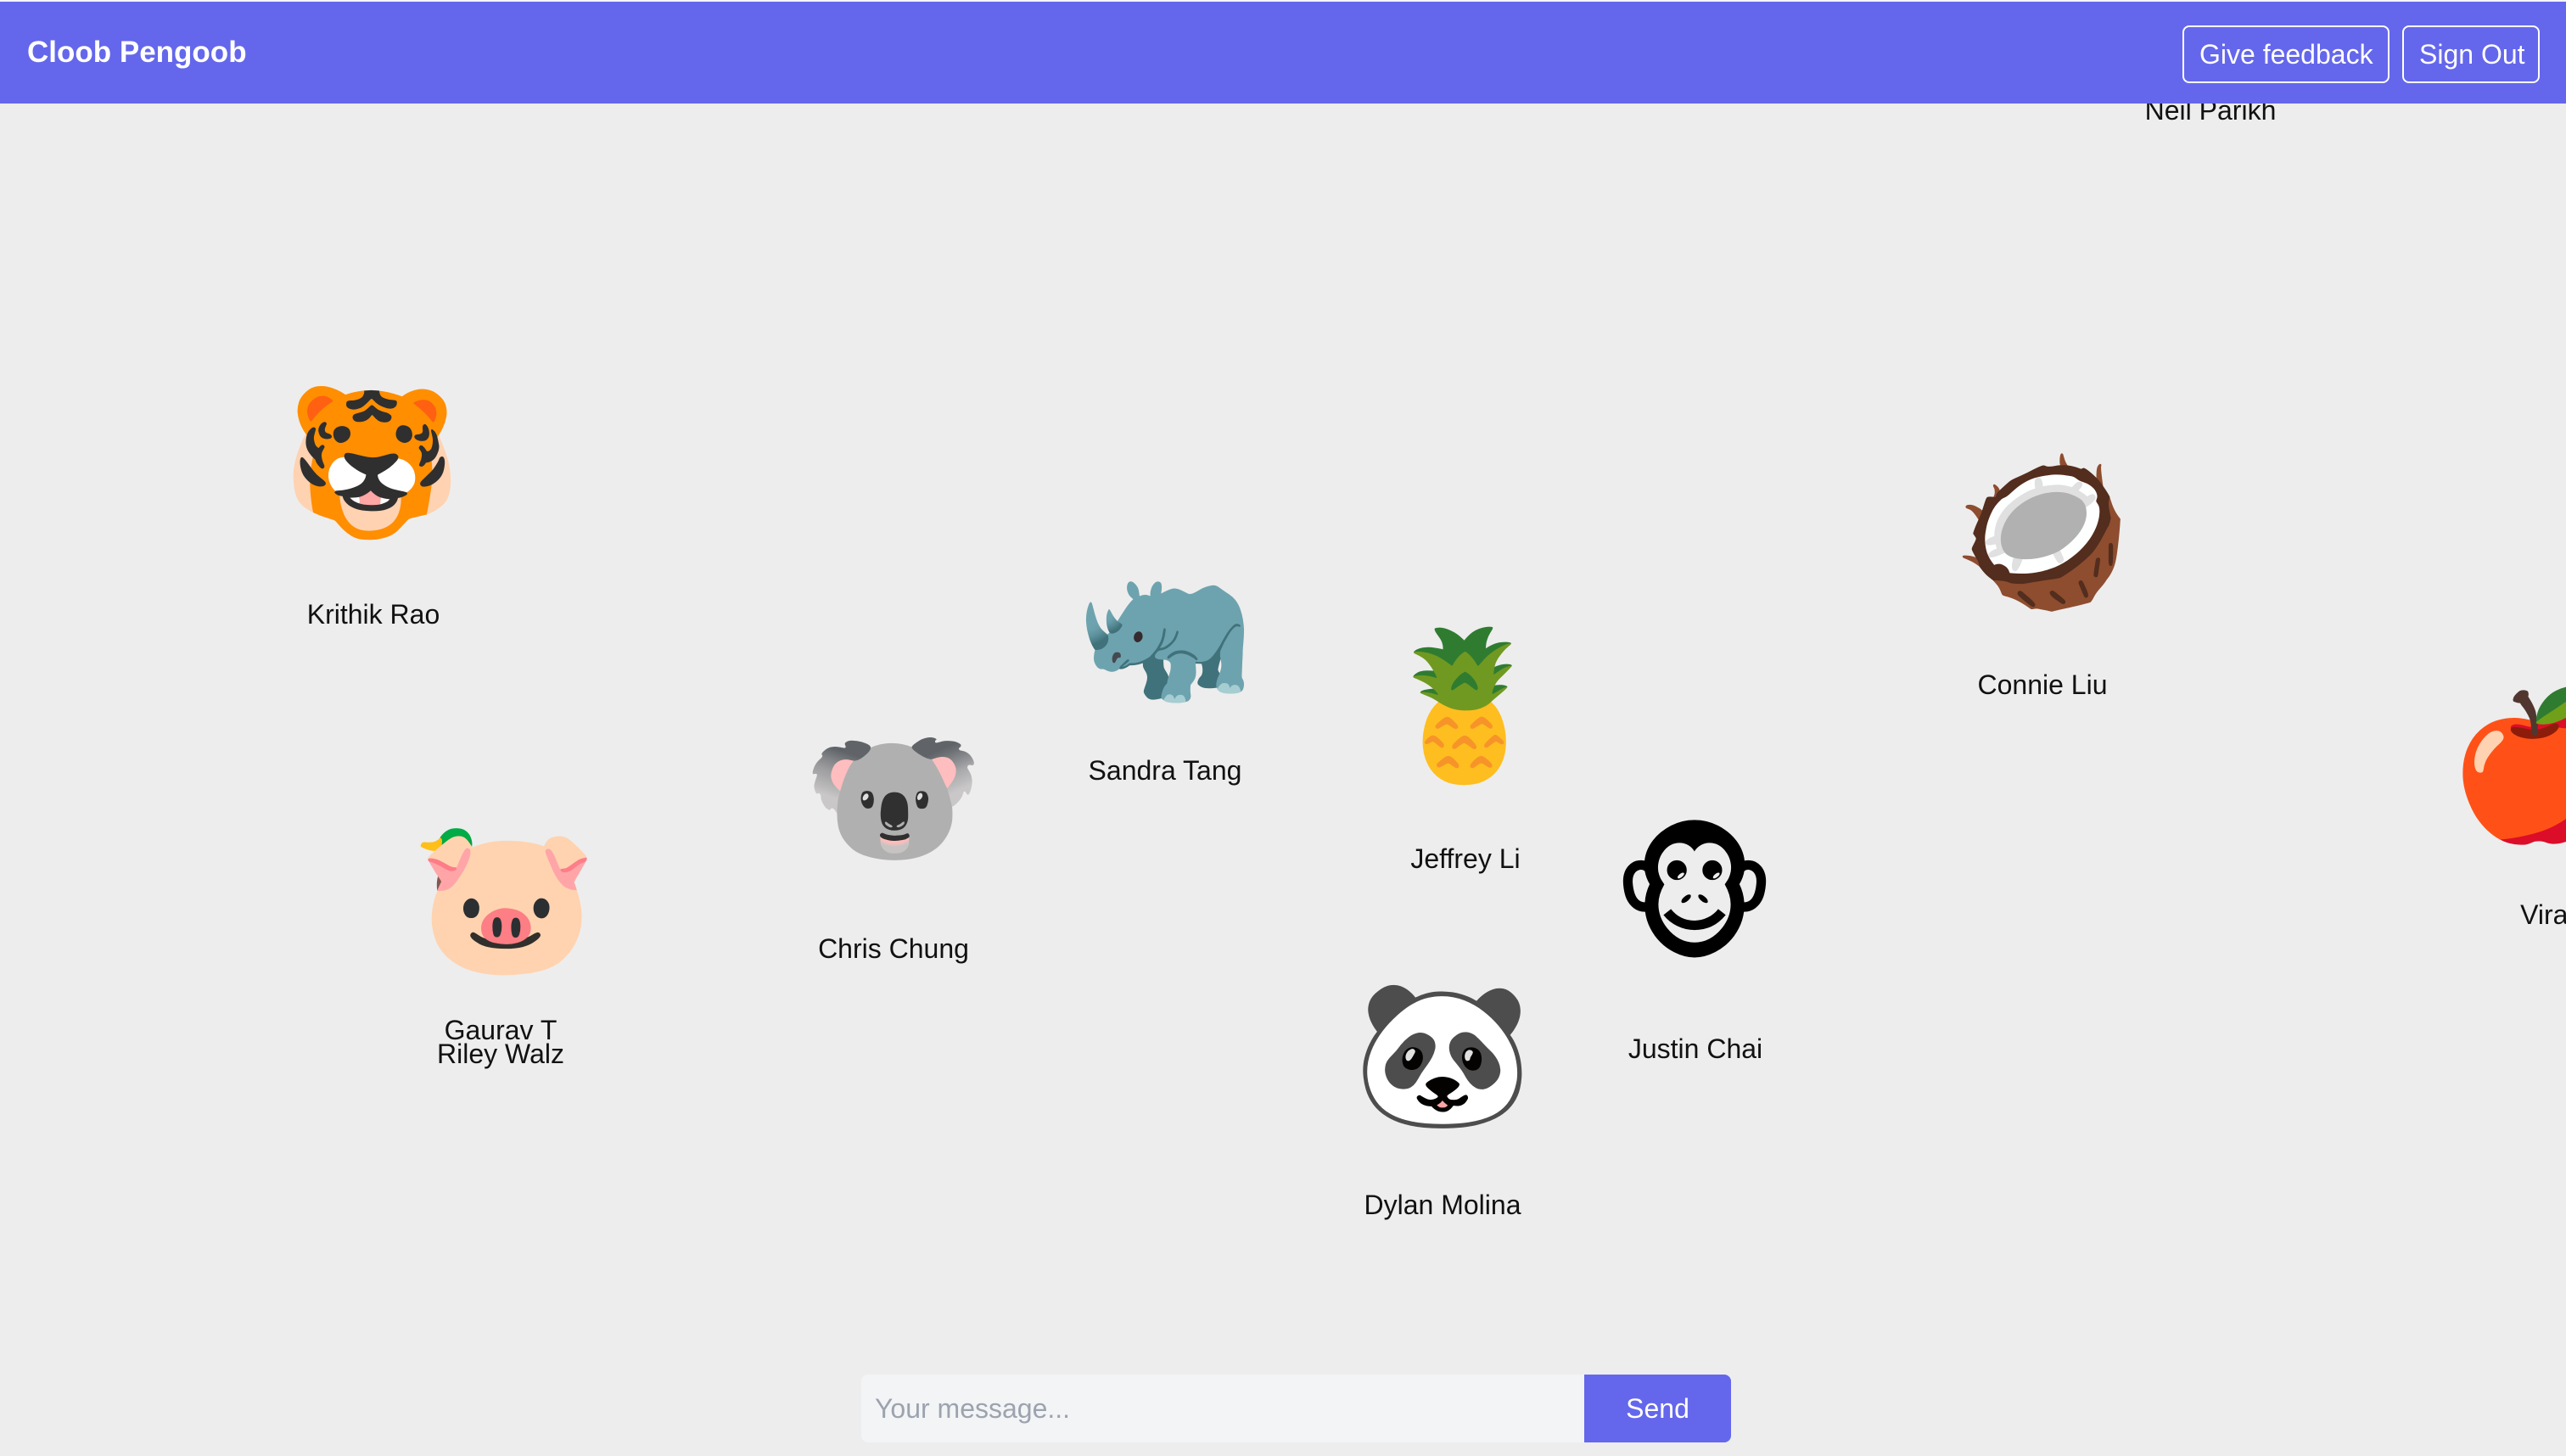  Describe the element at coordinates (1465, 858) in the screenshot. I see `user-name-jeffrey: Jeffrey Li` at that location.